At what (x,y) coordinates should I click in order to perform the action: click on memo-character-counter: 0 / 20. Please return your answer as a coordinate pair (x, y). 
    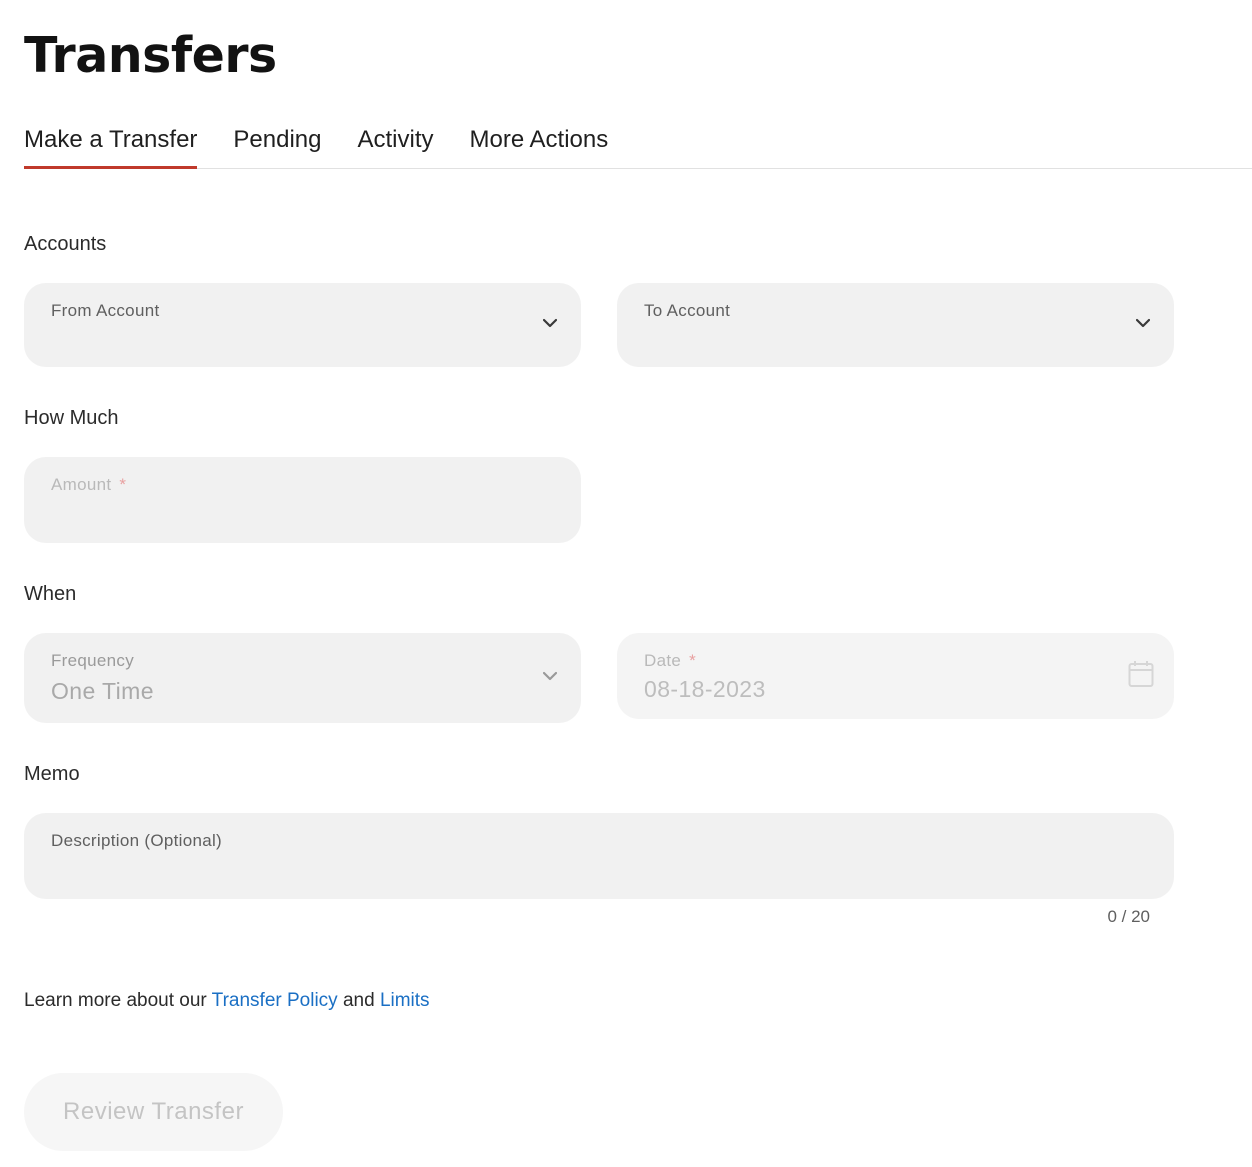
    Looking at the image, I should click on (1128, 916).